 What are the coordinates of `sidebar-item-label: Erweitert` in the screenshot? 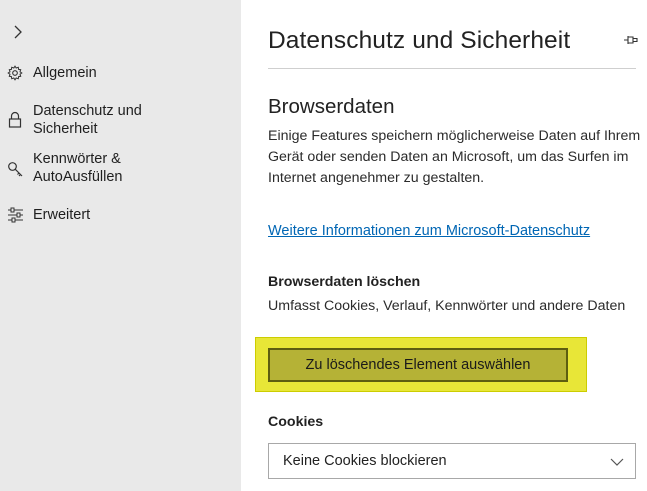 It's located at (62, 215).